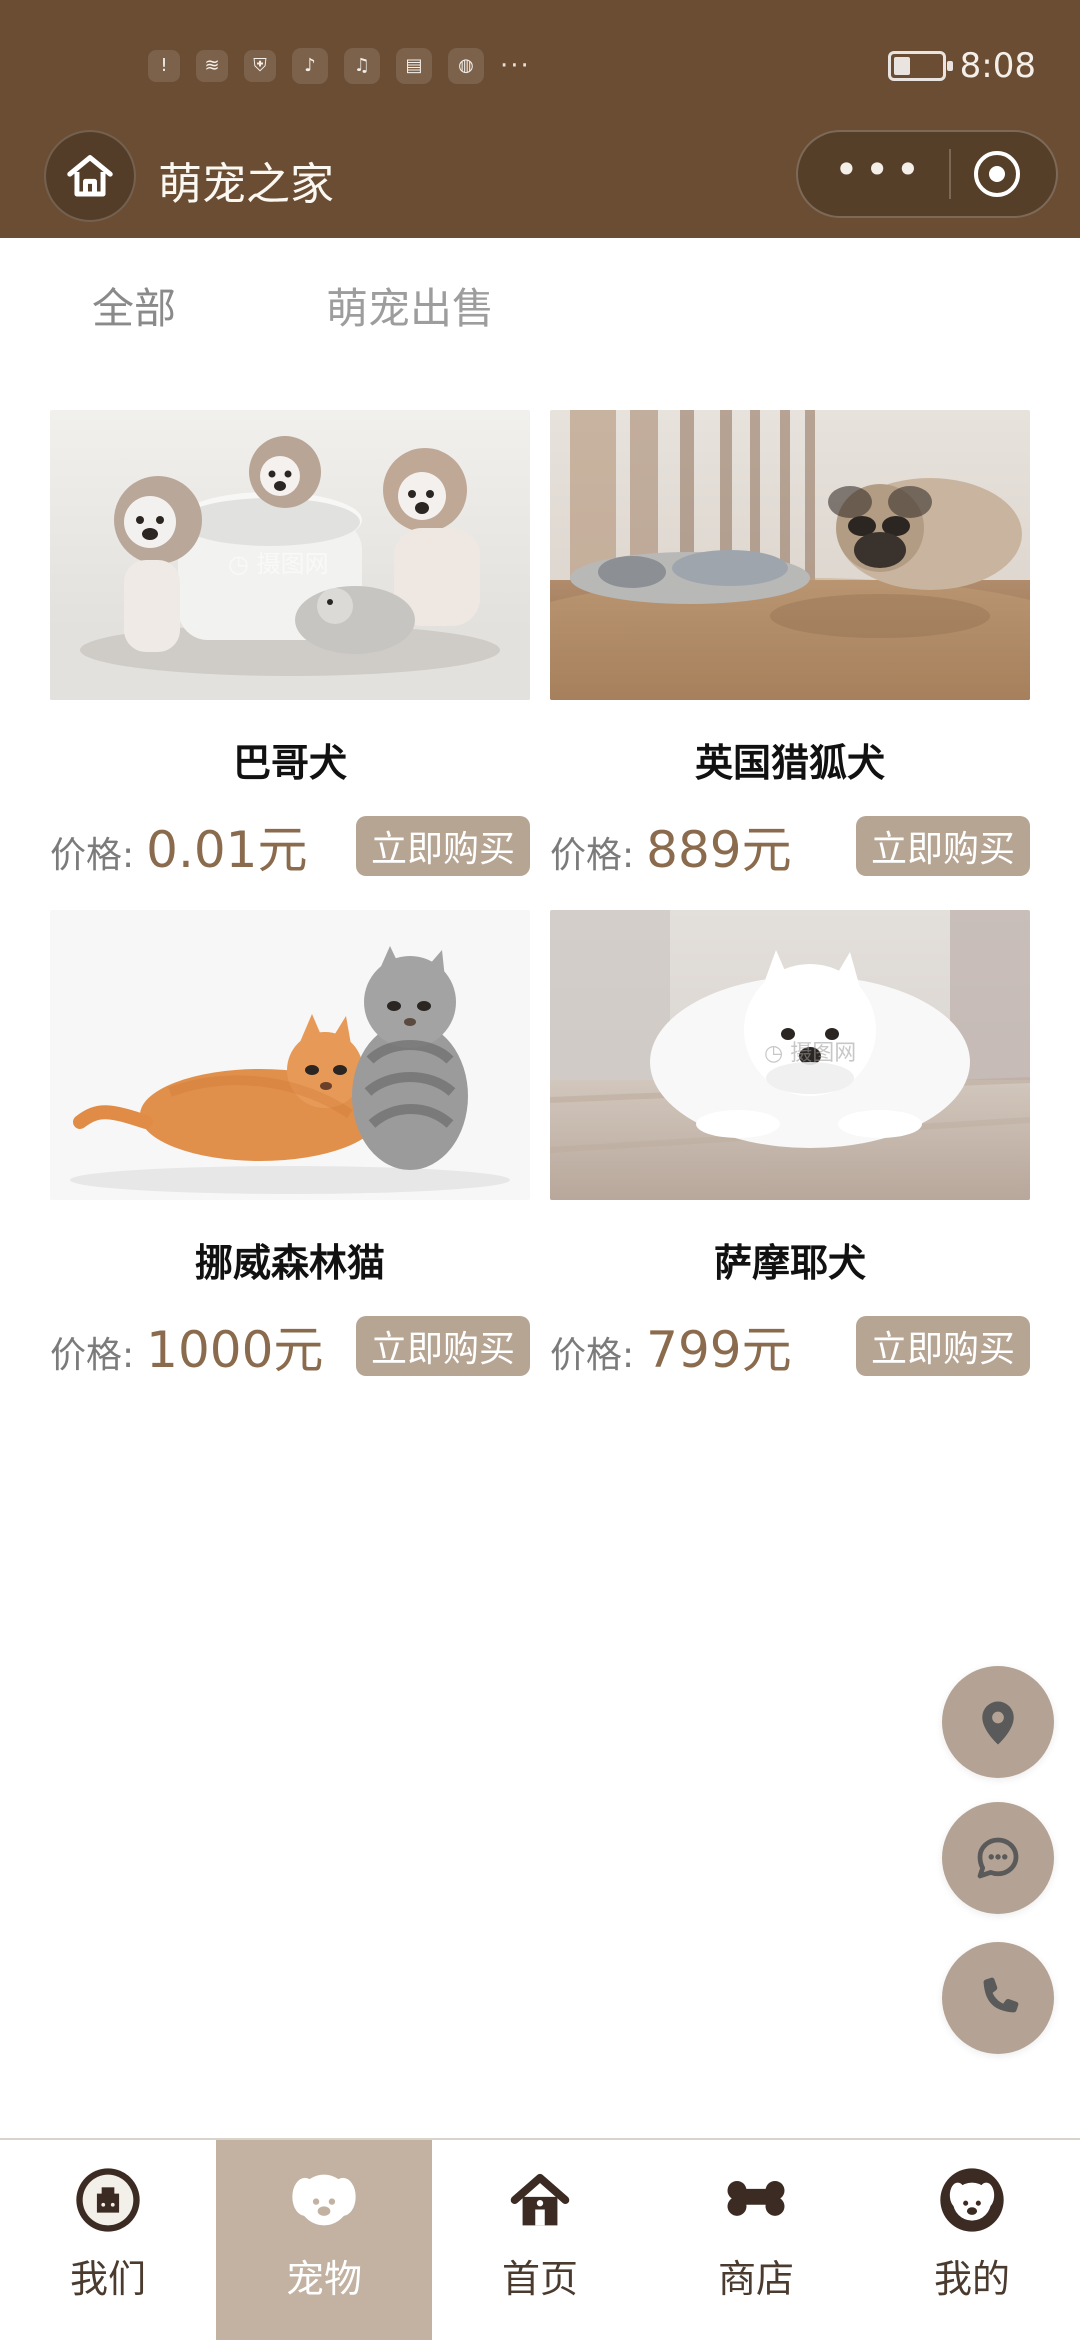 Image resolution: width=1080 pixels, height=2340 pixels. I want to click on product-name: 挪威森林猫, so click(289, 1263).